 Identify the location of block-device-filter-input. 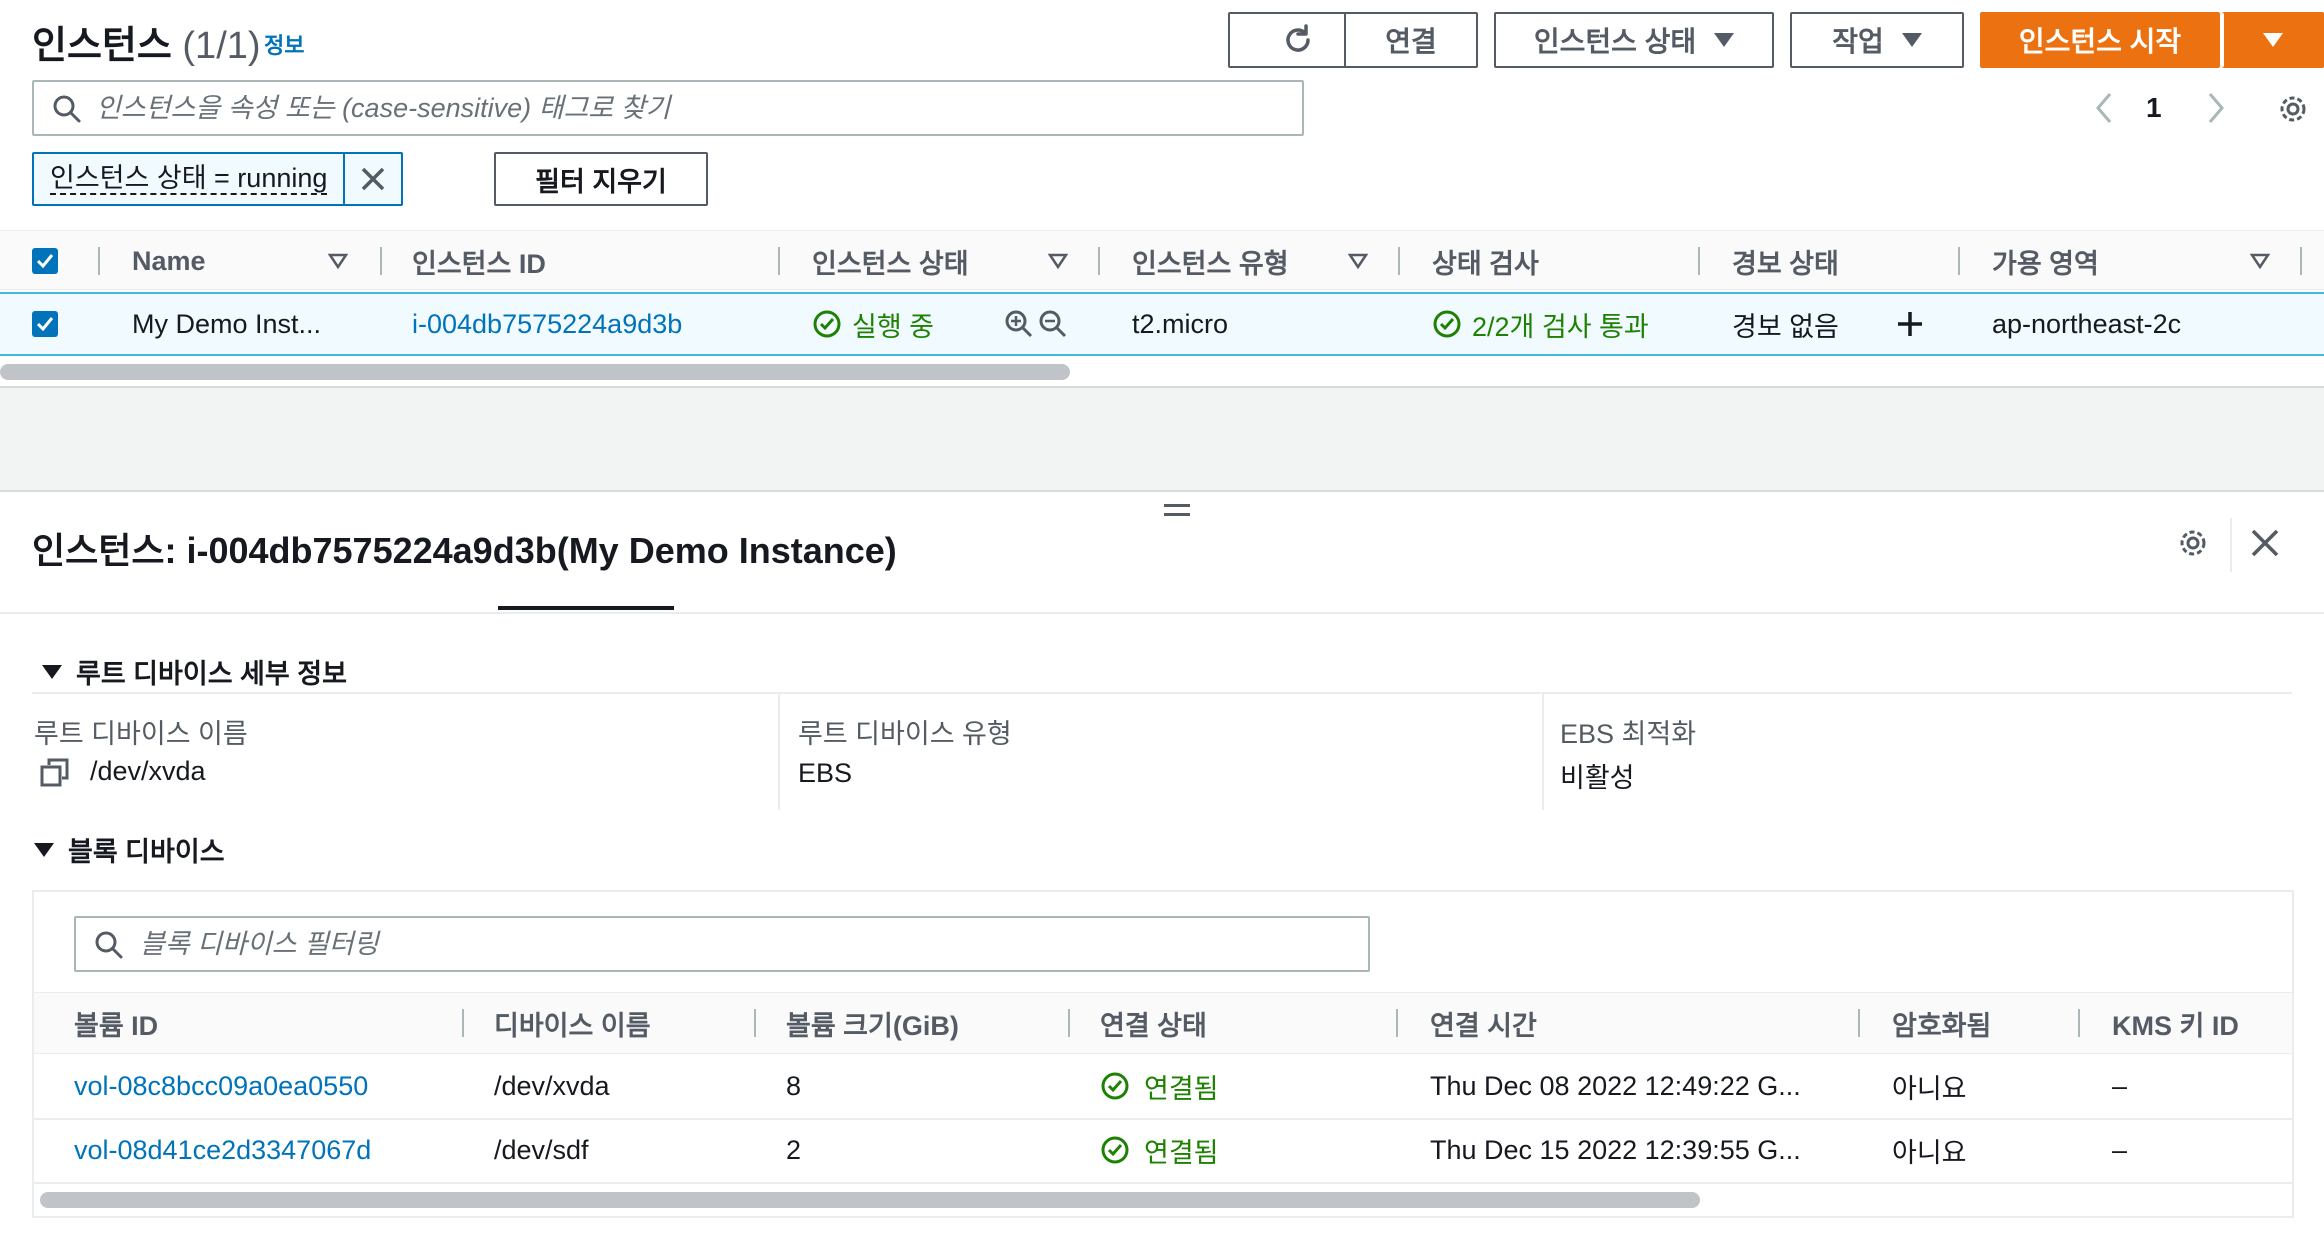
(754, 944).